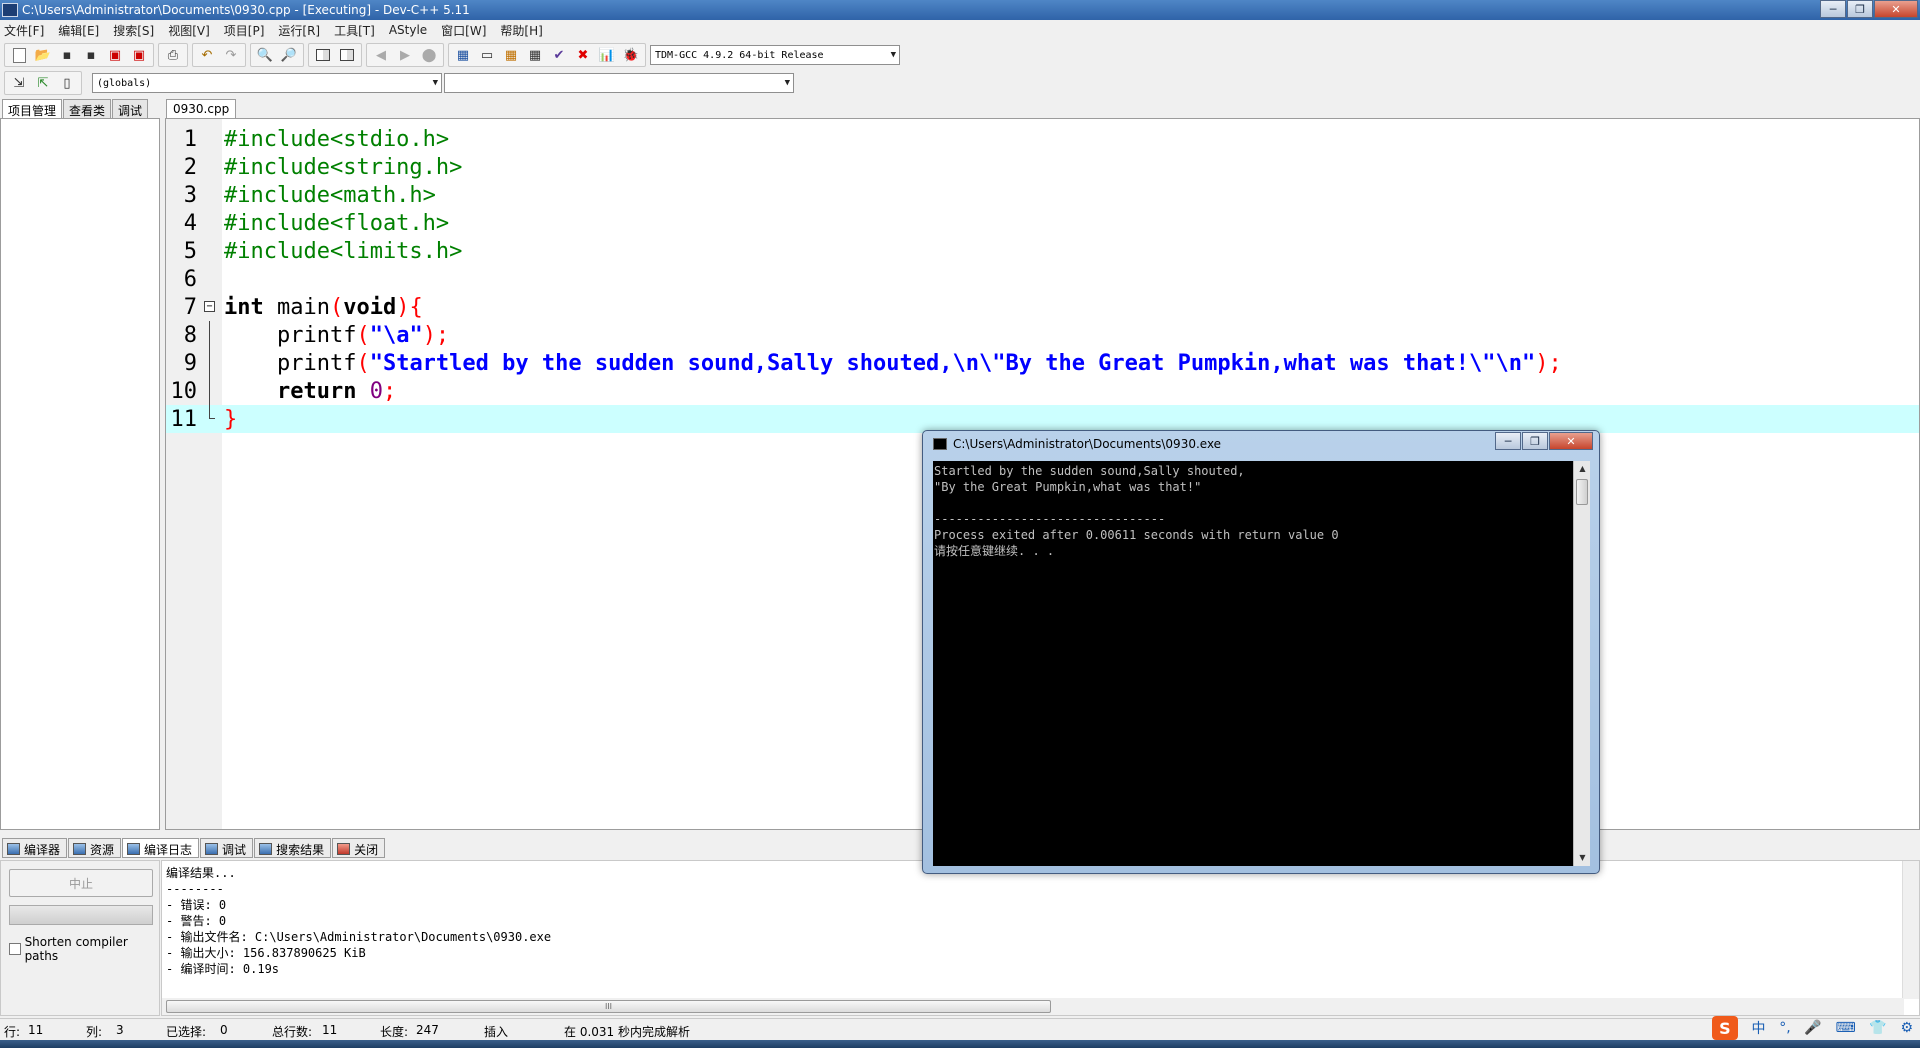 The height and width of the screenshot is (1048, 1920). I want to click on code-line-3: 3 #include<math.h>, so click(1042, 195).